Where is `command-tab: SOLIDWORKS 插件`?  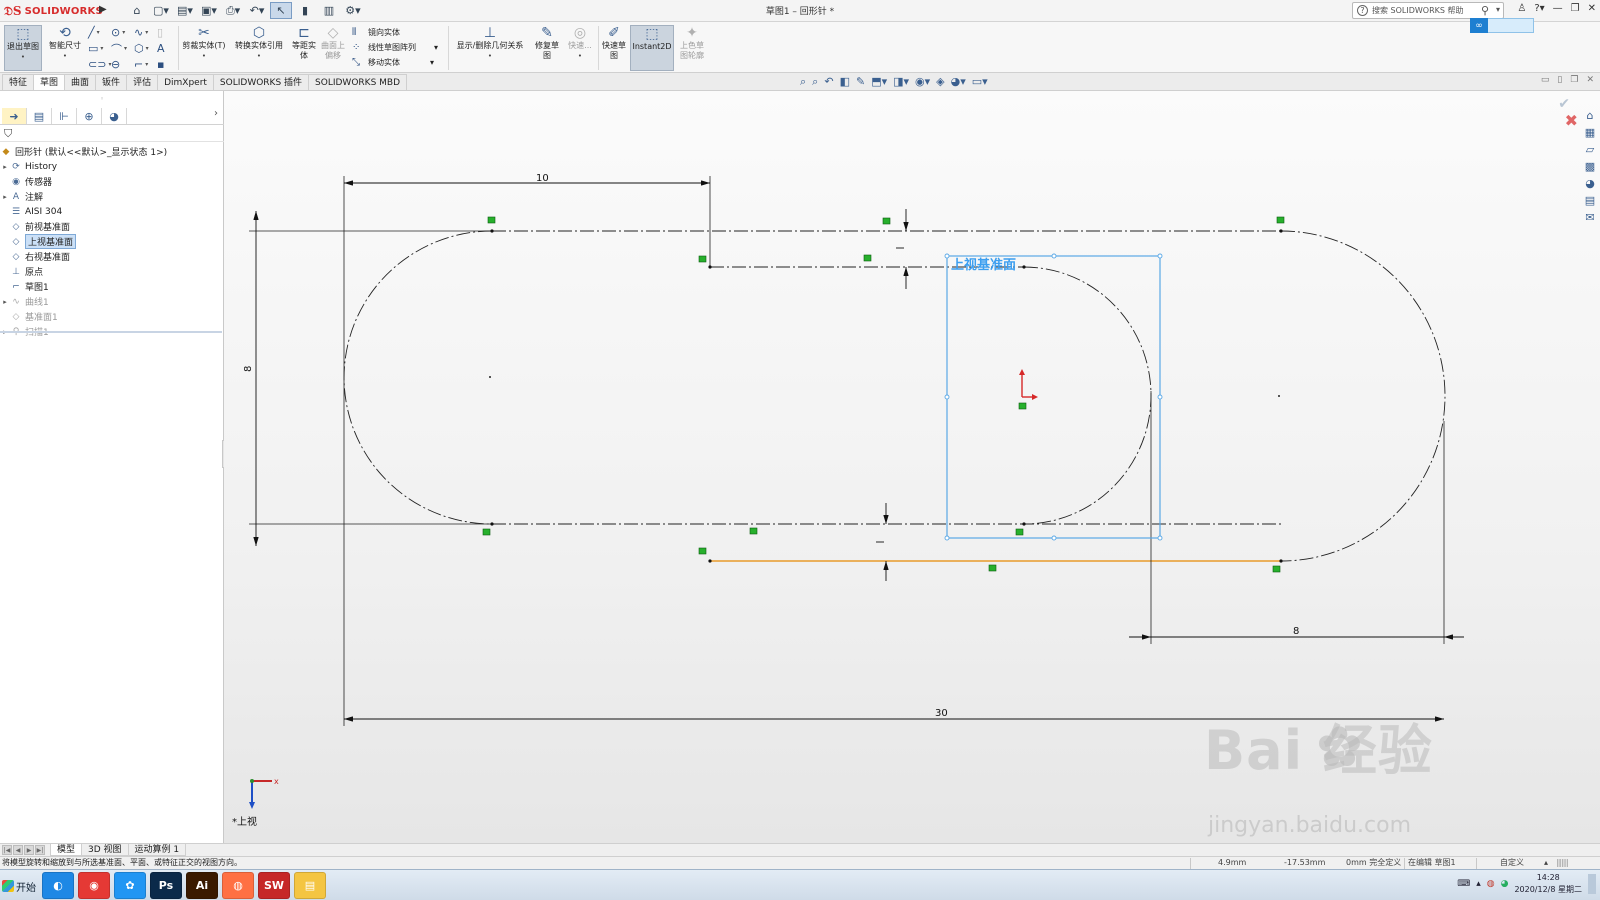
command-tab: SOLIDWORKS 插件 is located at coordinates (261, 82).